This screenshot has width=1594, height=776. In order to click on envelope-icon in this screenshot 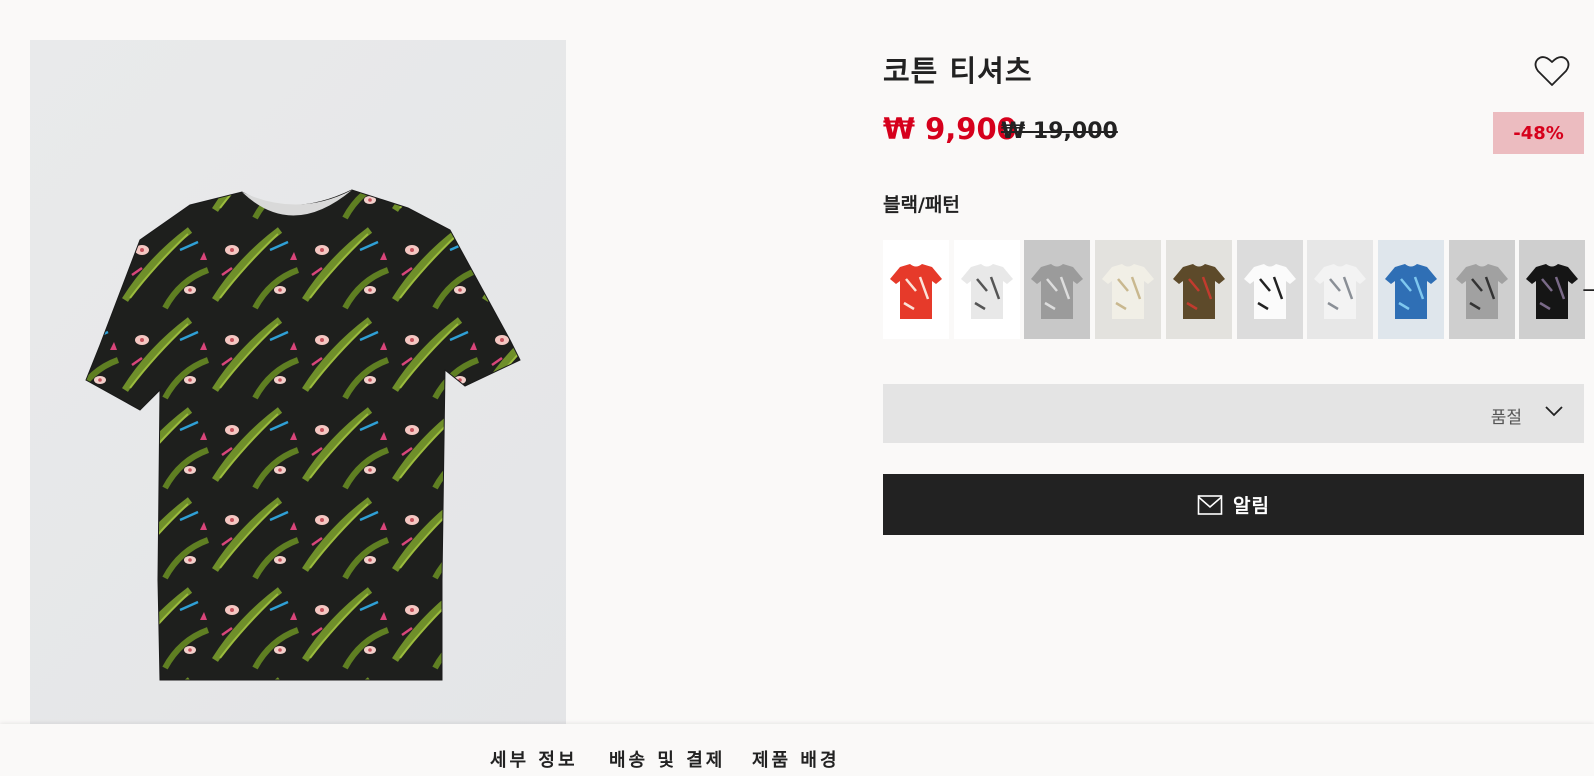, I will do `click(1210, 504)`.